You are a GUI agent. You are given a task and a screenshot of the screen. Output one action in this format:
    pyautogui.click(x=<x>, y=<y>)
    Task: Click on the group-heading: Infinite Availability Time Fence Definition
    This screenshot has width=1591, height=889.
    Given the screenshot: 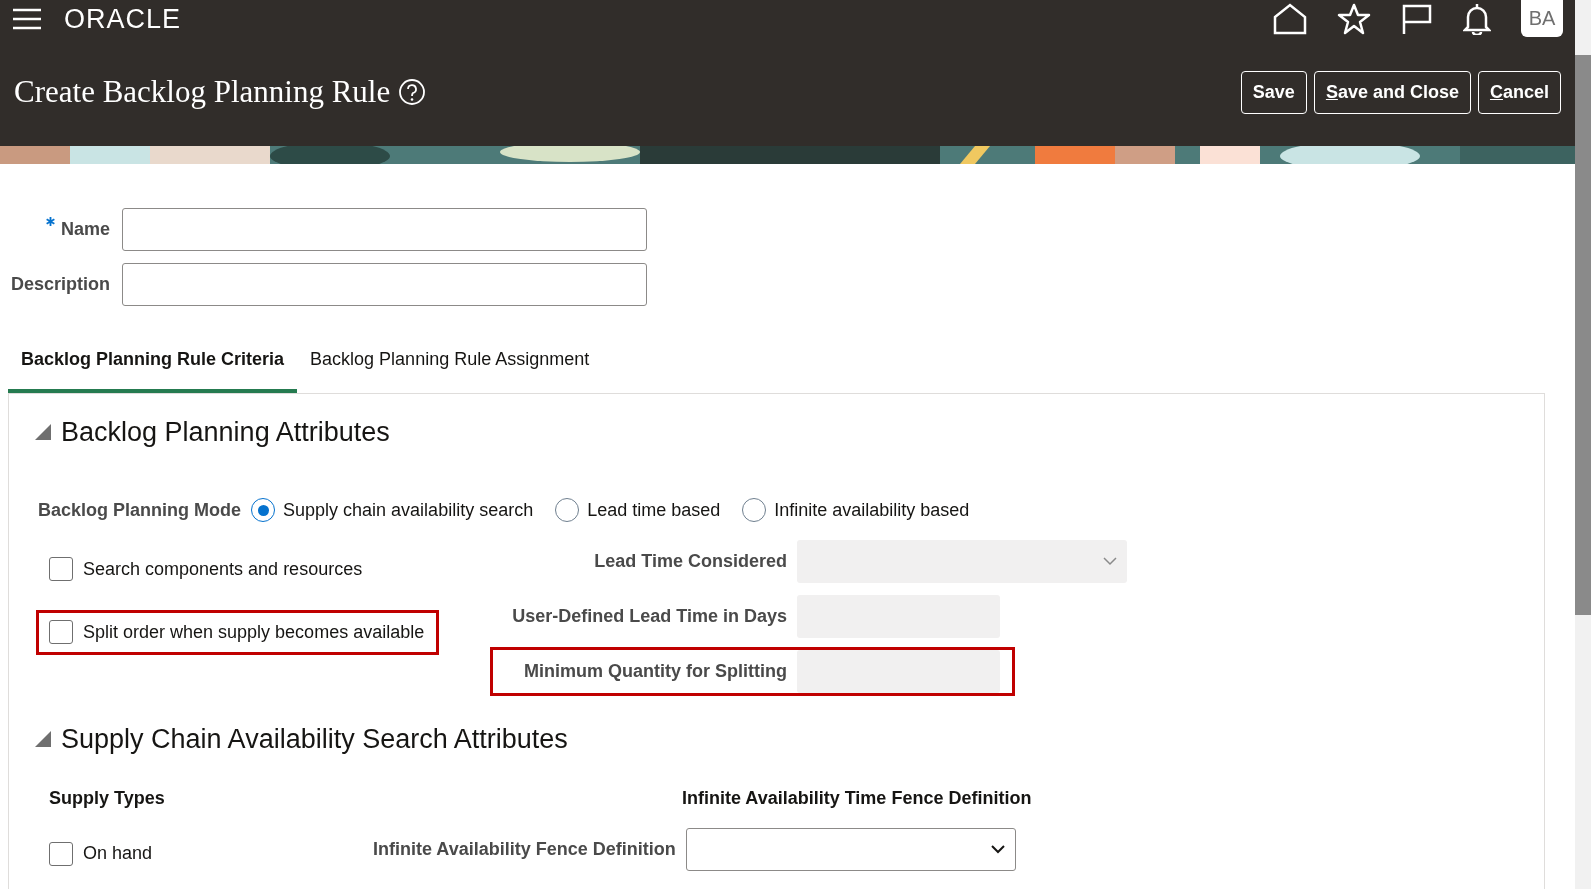 What is the action you would take?
    pyautogui.click(x=857, y=798)
    